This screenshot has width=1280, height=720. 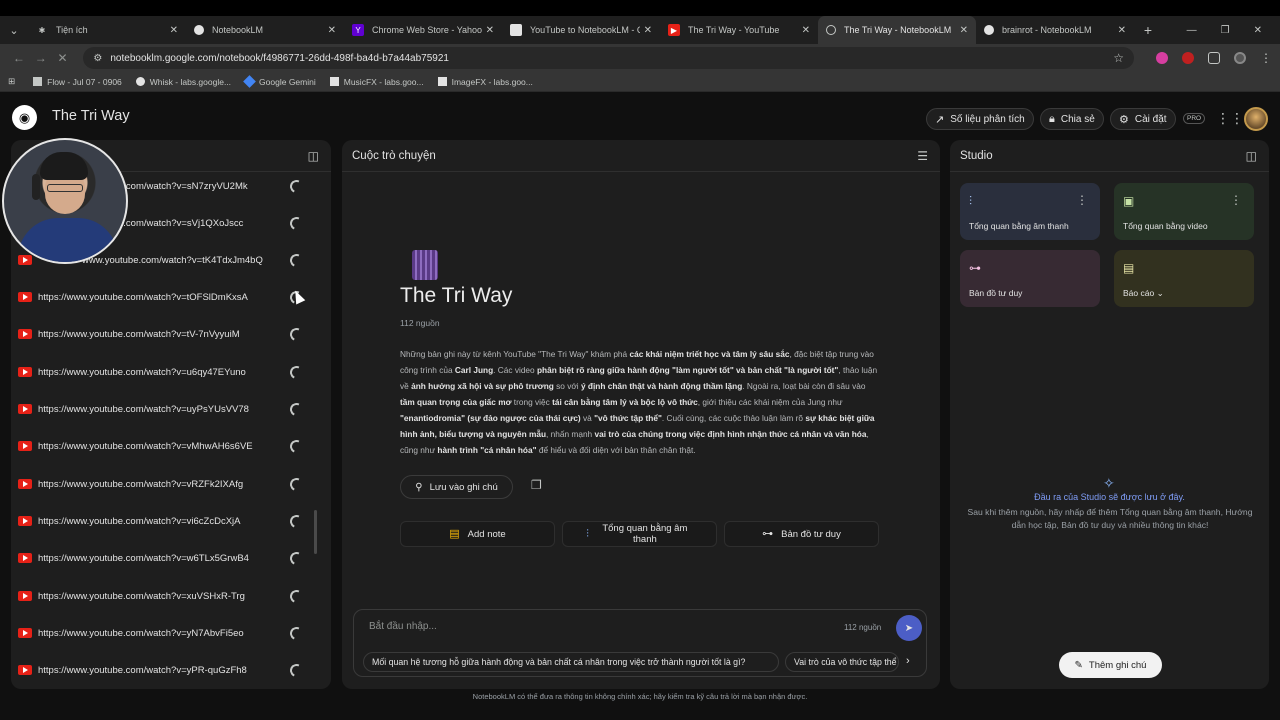 I want to click on share-button: 🔒︎ Chia sẻ, so click(x=1072, y=119).